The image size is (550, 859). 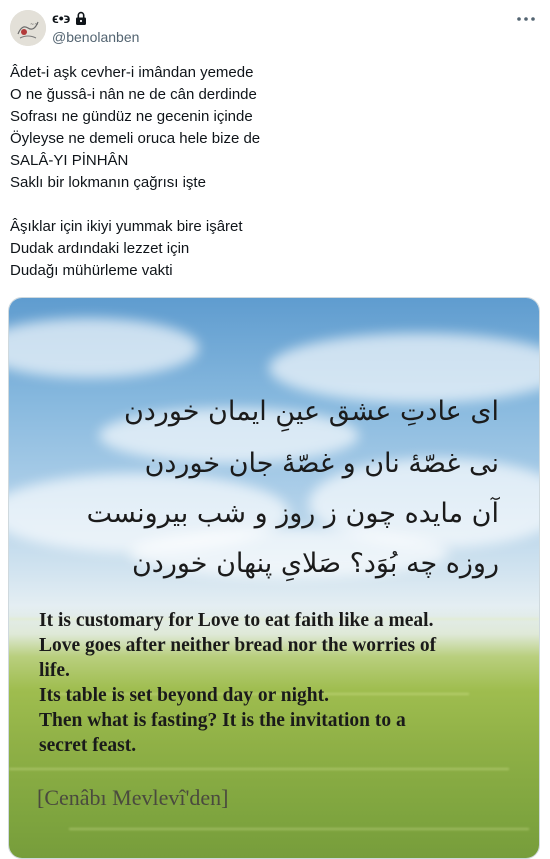 I want to click on author-display-name: ϵ•϶, so click(x=61, y=18).